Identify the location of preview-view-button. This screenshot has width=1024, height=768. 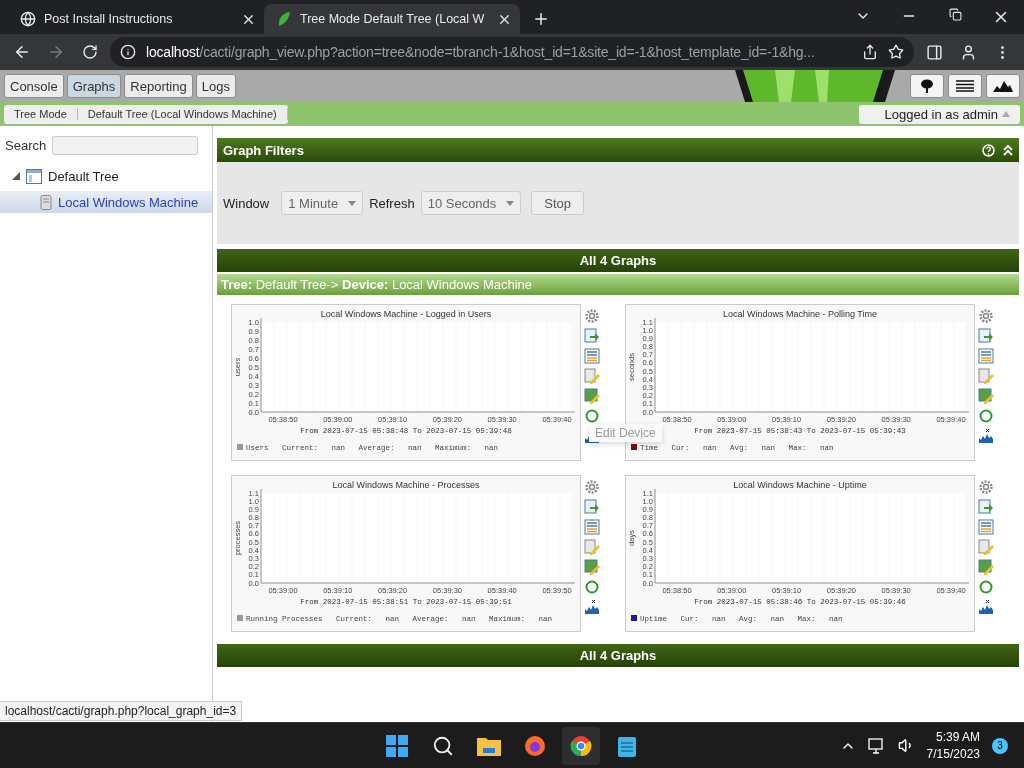
(1003, 86).